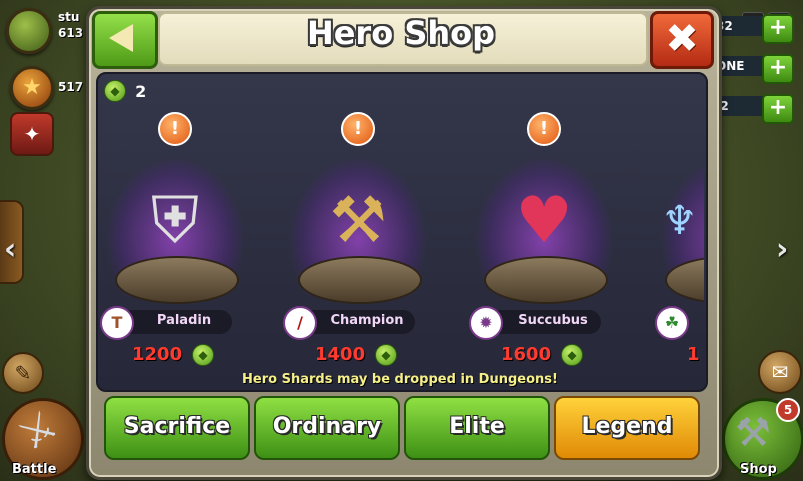 The image size is (803, 481). Describe the element at coordinates (758, 469) in the screenshot. I see `shop-label: Shop` at that location.